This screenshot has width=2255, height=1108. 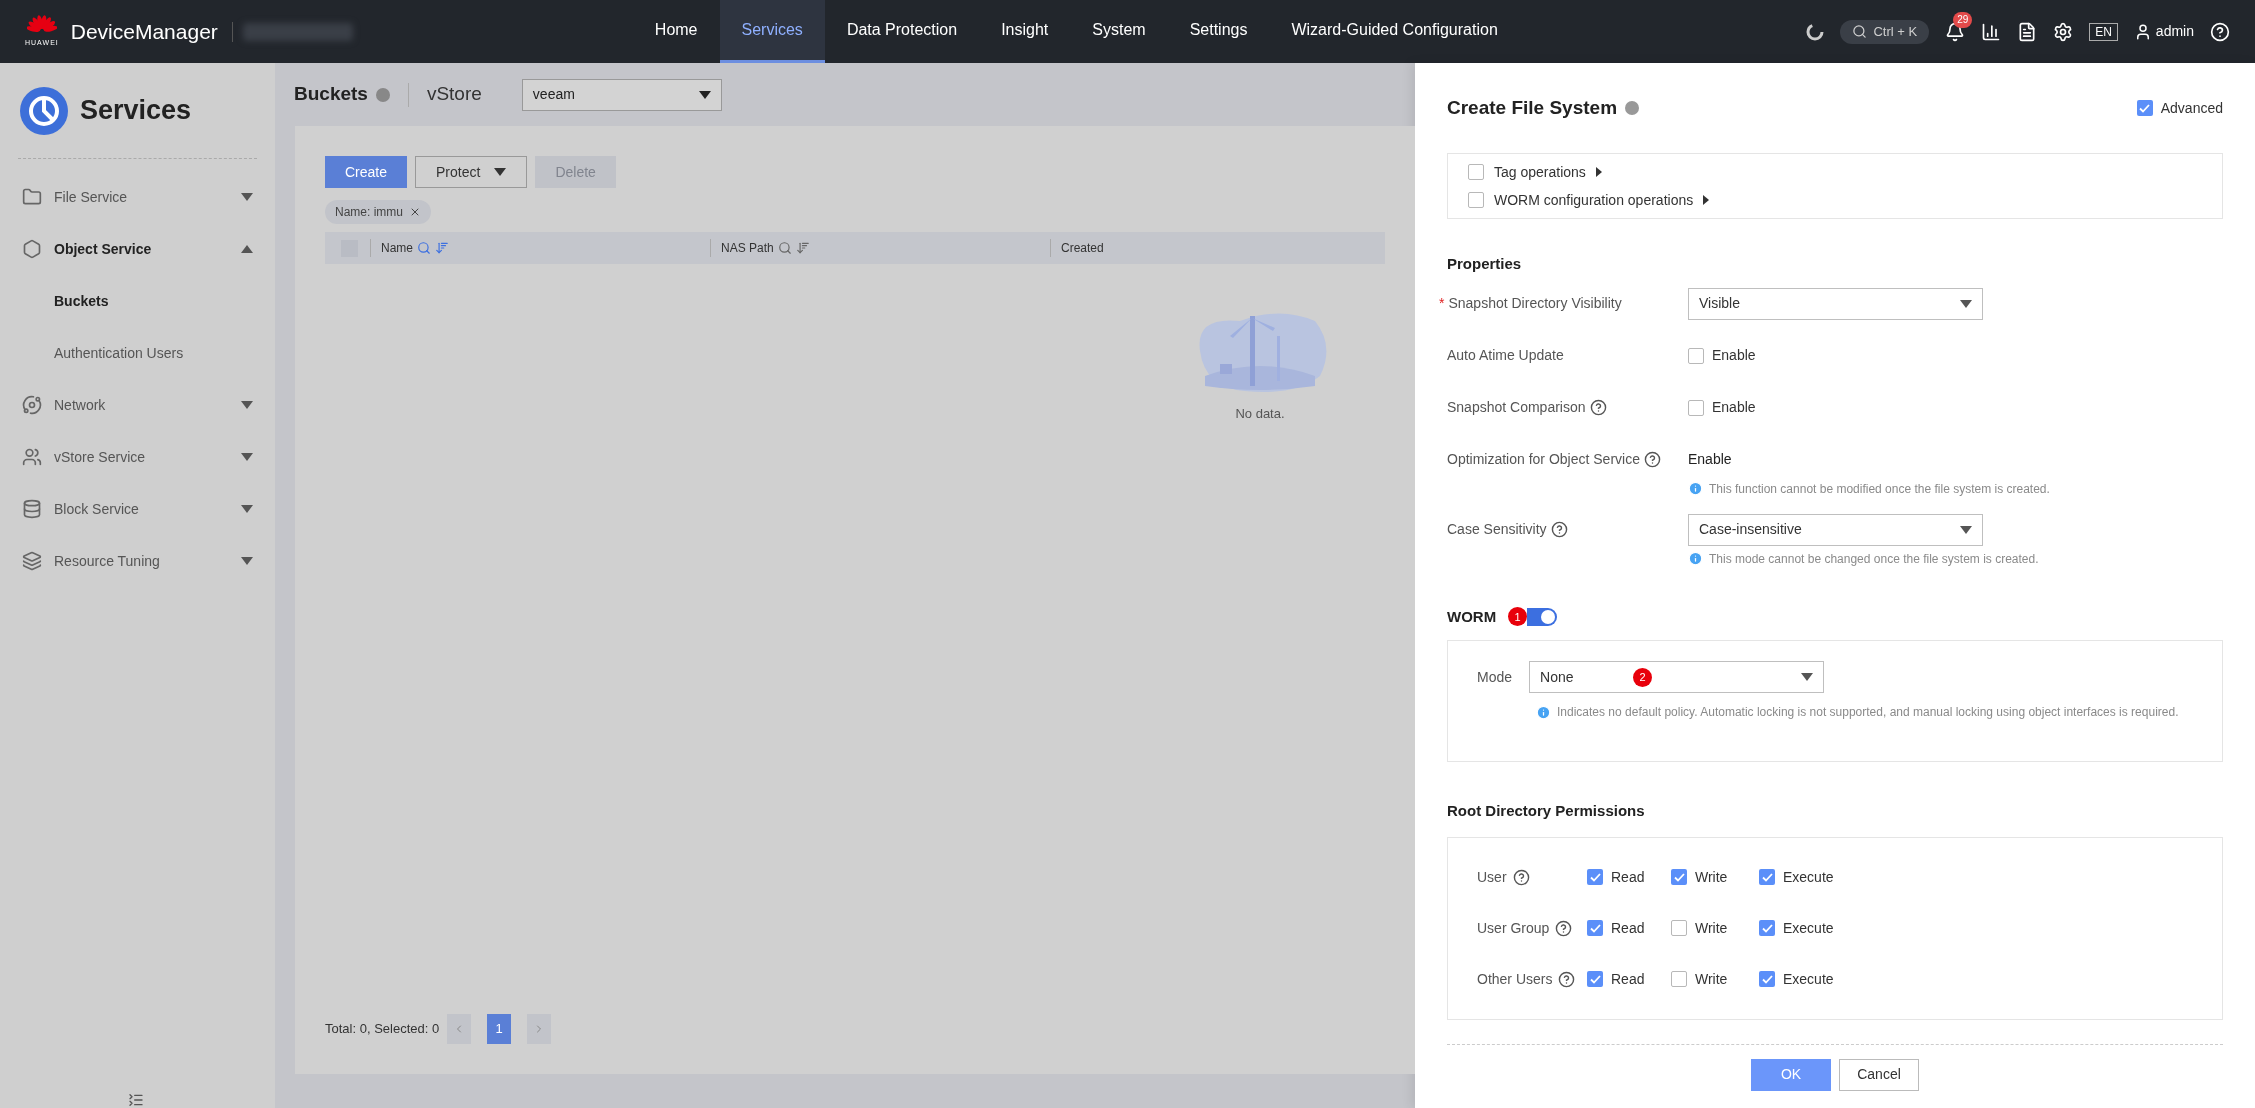 I want to click on nav-tab: Wizard-Guided Configuration, so click(x=1394, y=31).